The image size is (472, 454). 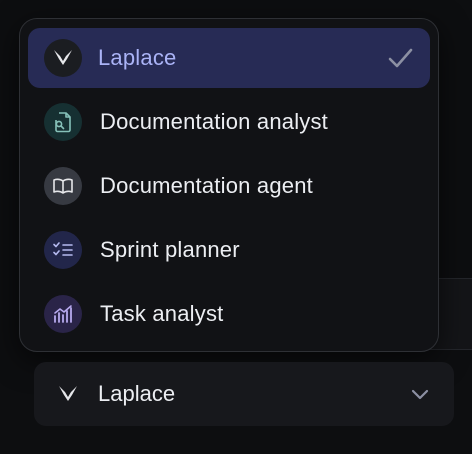 What do you see at coordinates (244, 394) in the screenshot?
I see `agent-select: Laplace` at bounding box center [244, 394].